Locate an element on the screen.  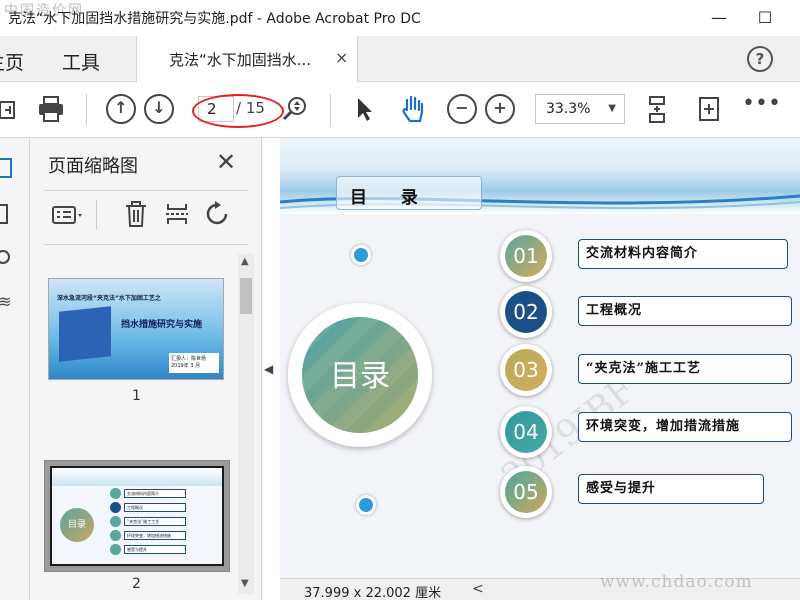
page-number-label: 2 is located at coordinates (136, 584).